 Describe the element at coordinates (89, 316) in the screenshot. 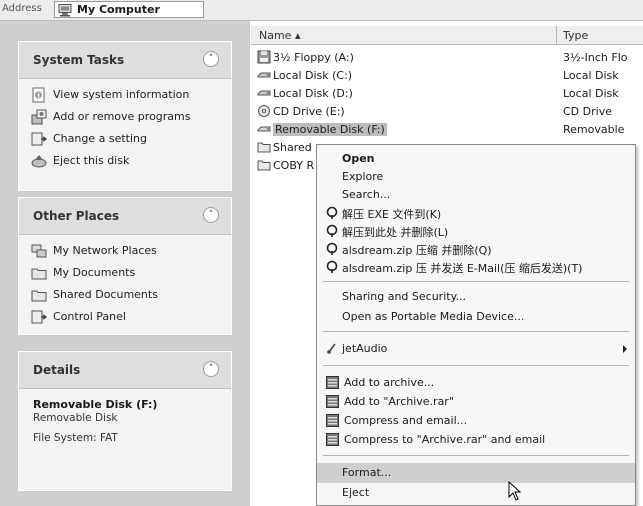

I see `place-label: Control Panel` at that location.